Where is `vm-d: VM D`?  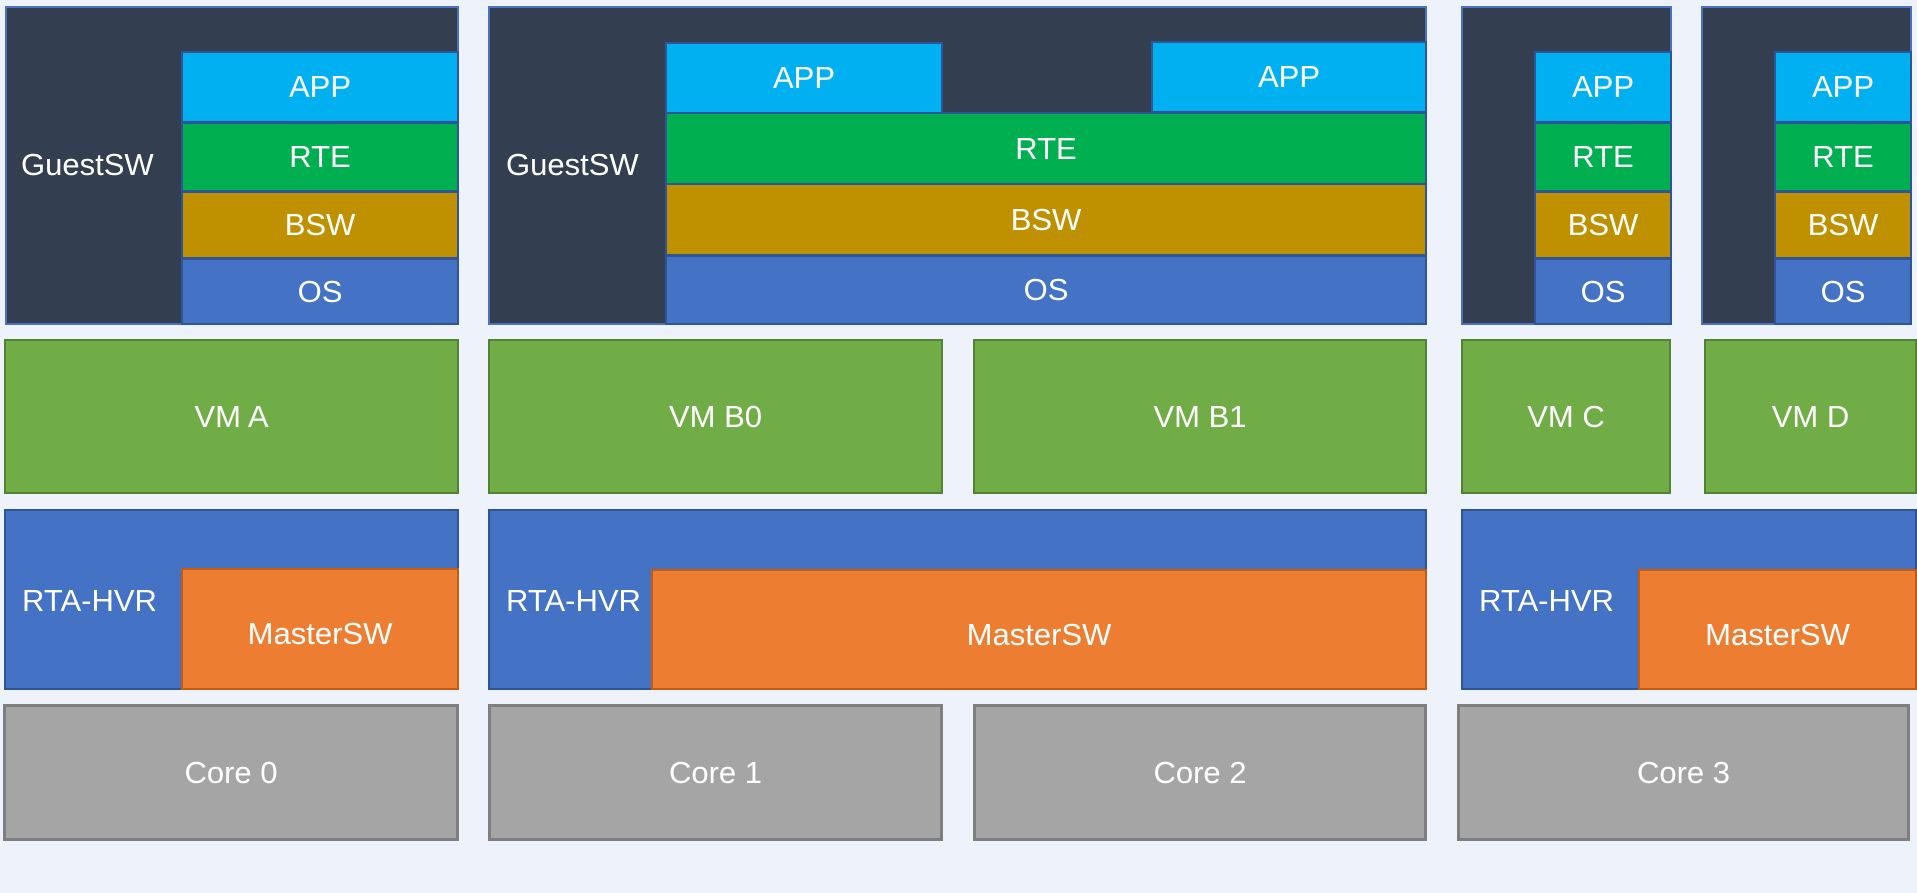 vm-d: VM D is located at coordinates (1810, 416).